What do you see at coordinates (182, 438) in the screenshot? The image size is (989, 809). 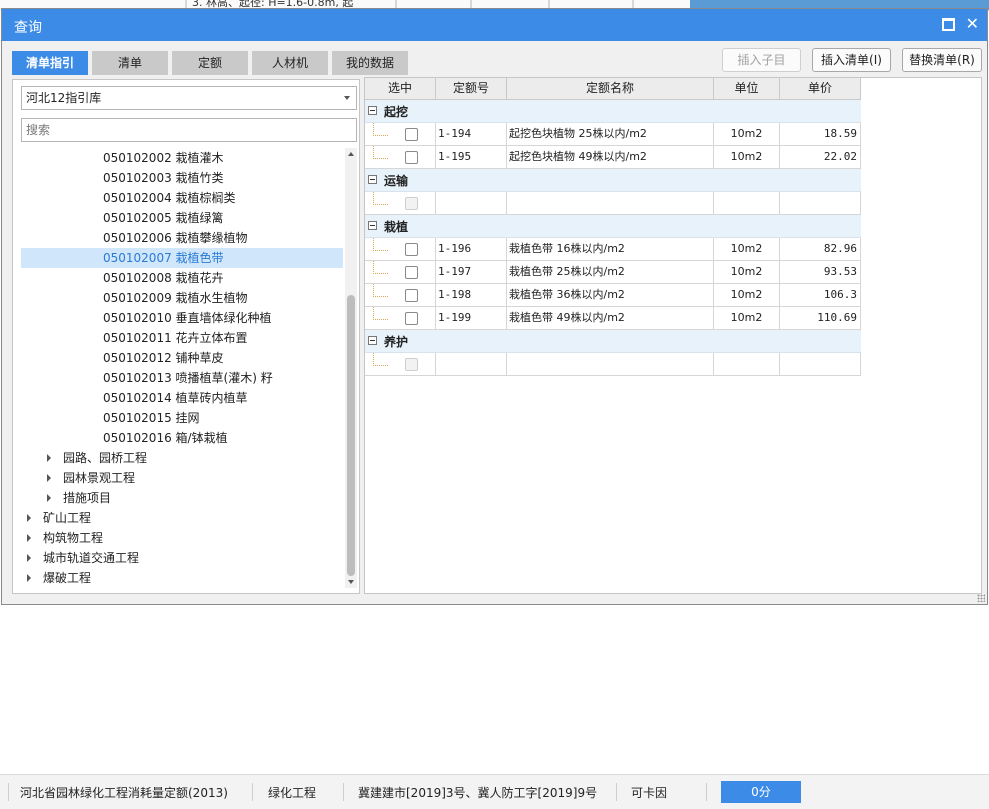 I see `tree-item: 050102016 箱/钵栽植` at bounding box center [182, 438].